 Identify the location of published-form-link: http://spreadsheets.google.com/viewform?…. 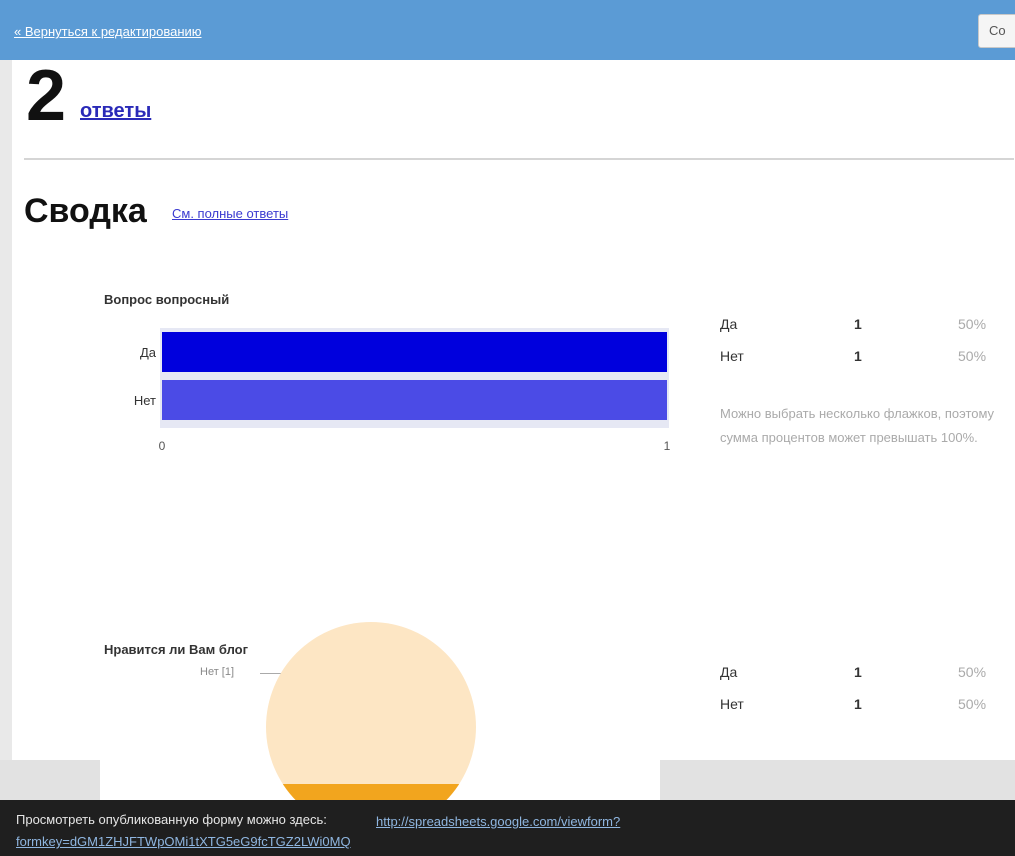
(416, 832).